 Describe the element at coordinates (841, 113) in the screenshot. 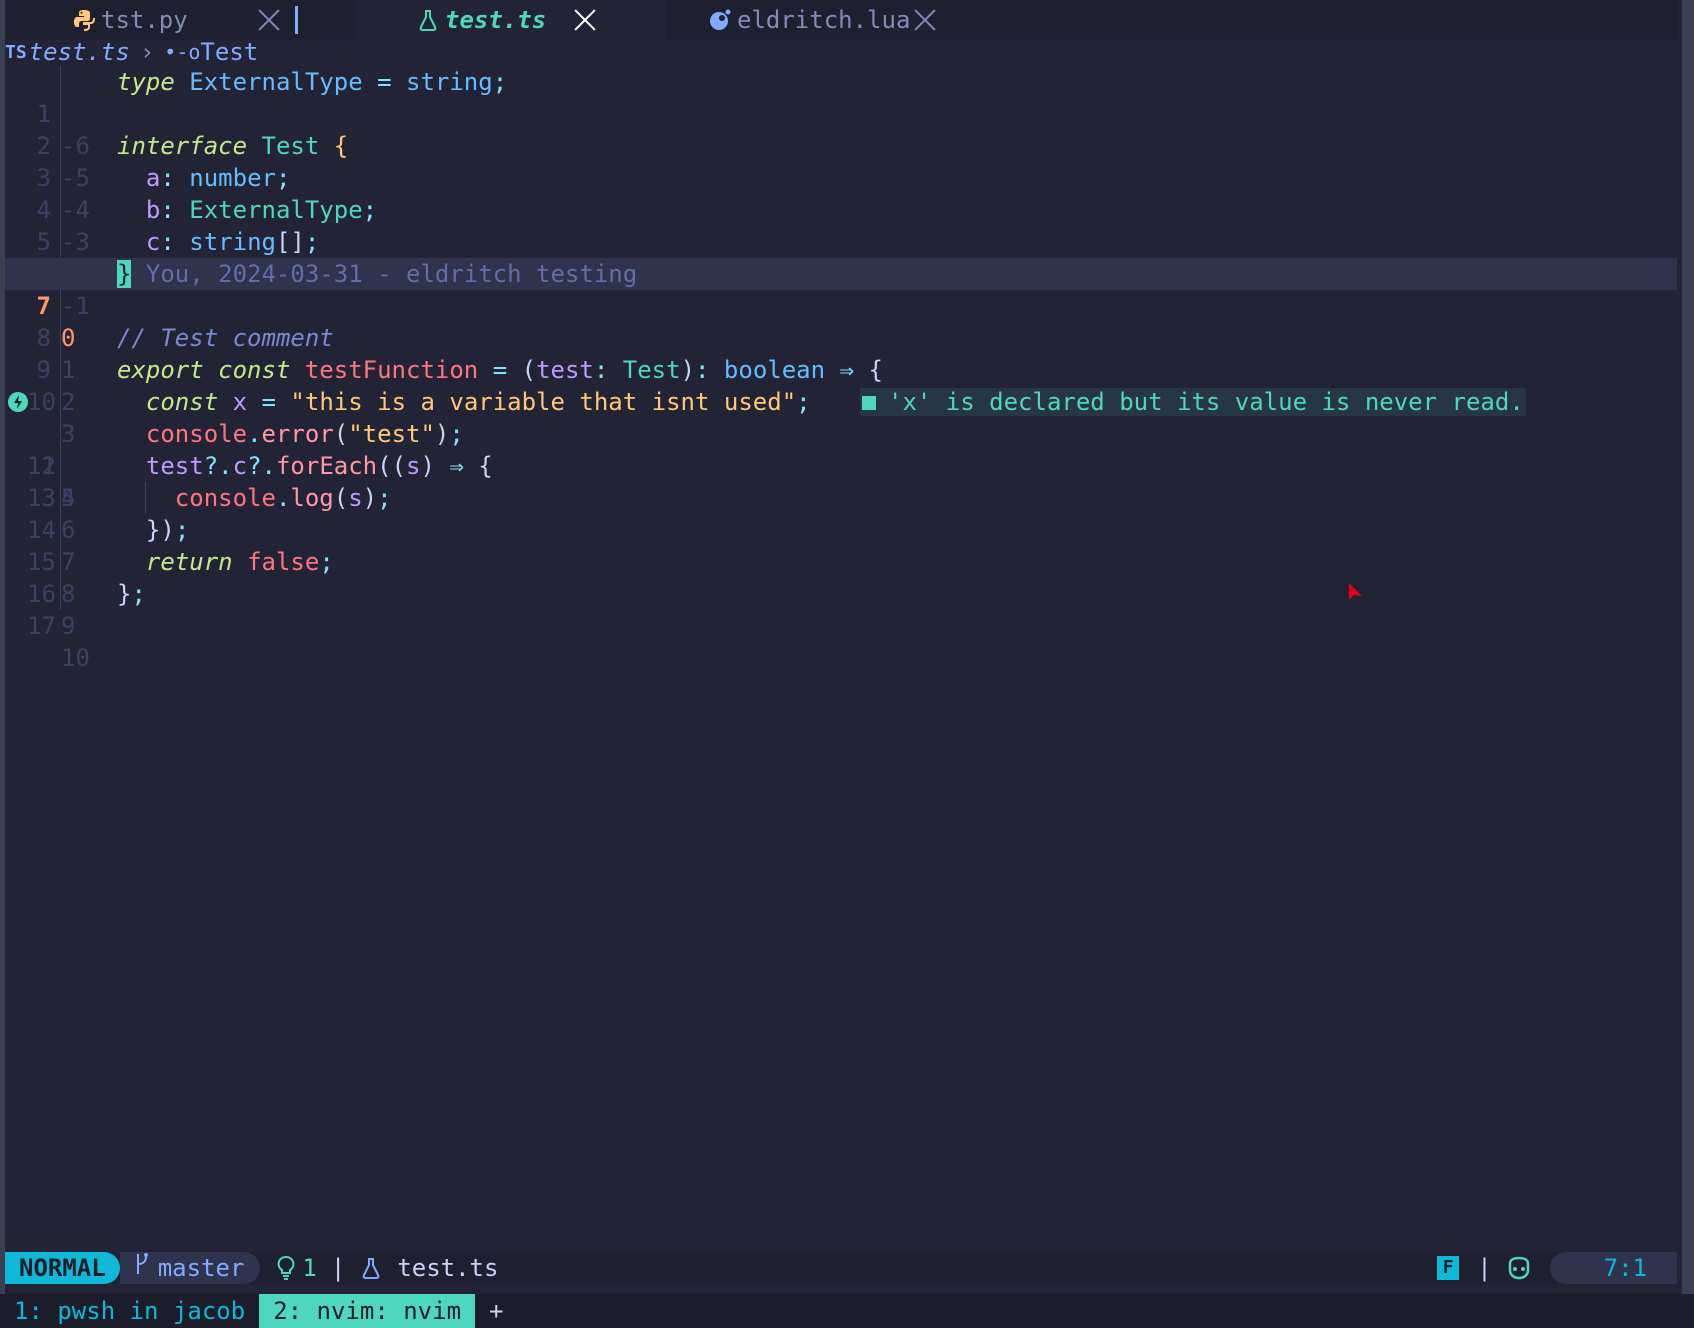

I see `code-line: 1 -6 type ExternalType = string;` at that location.